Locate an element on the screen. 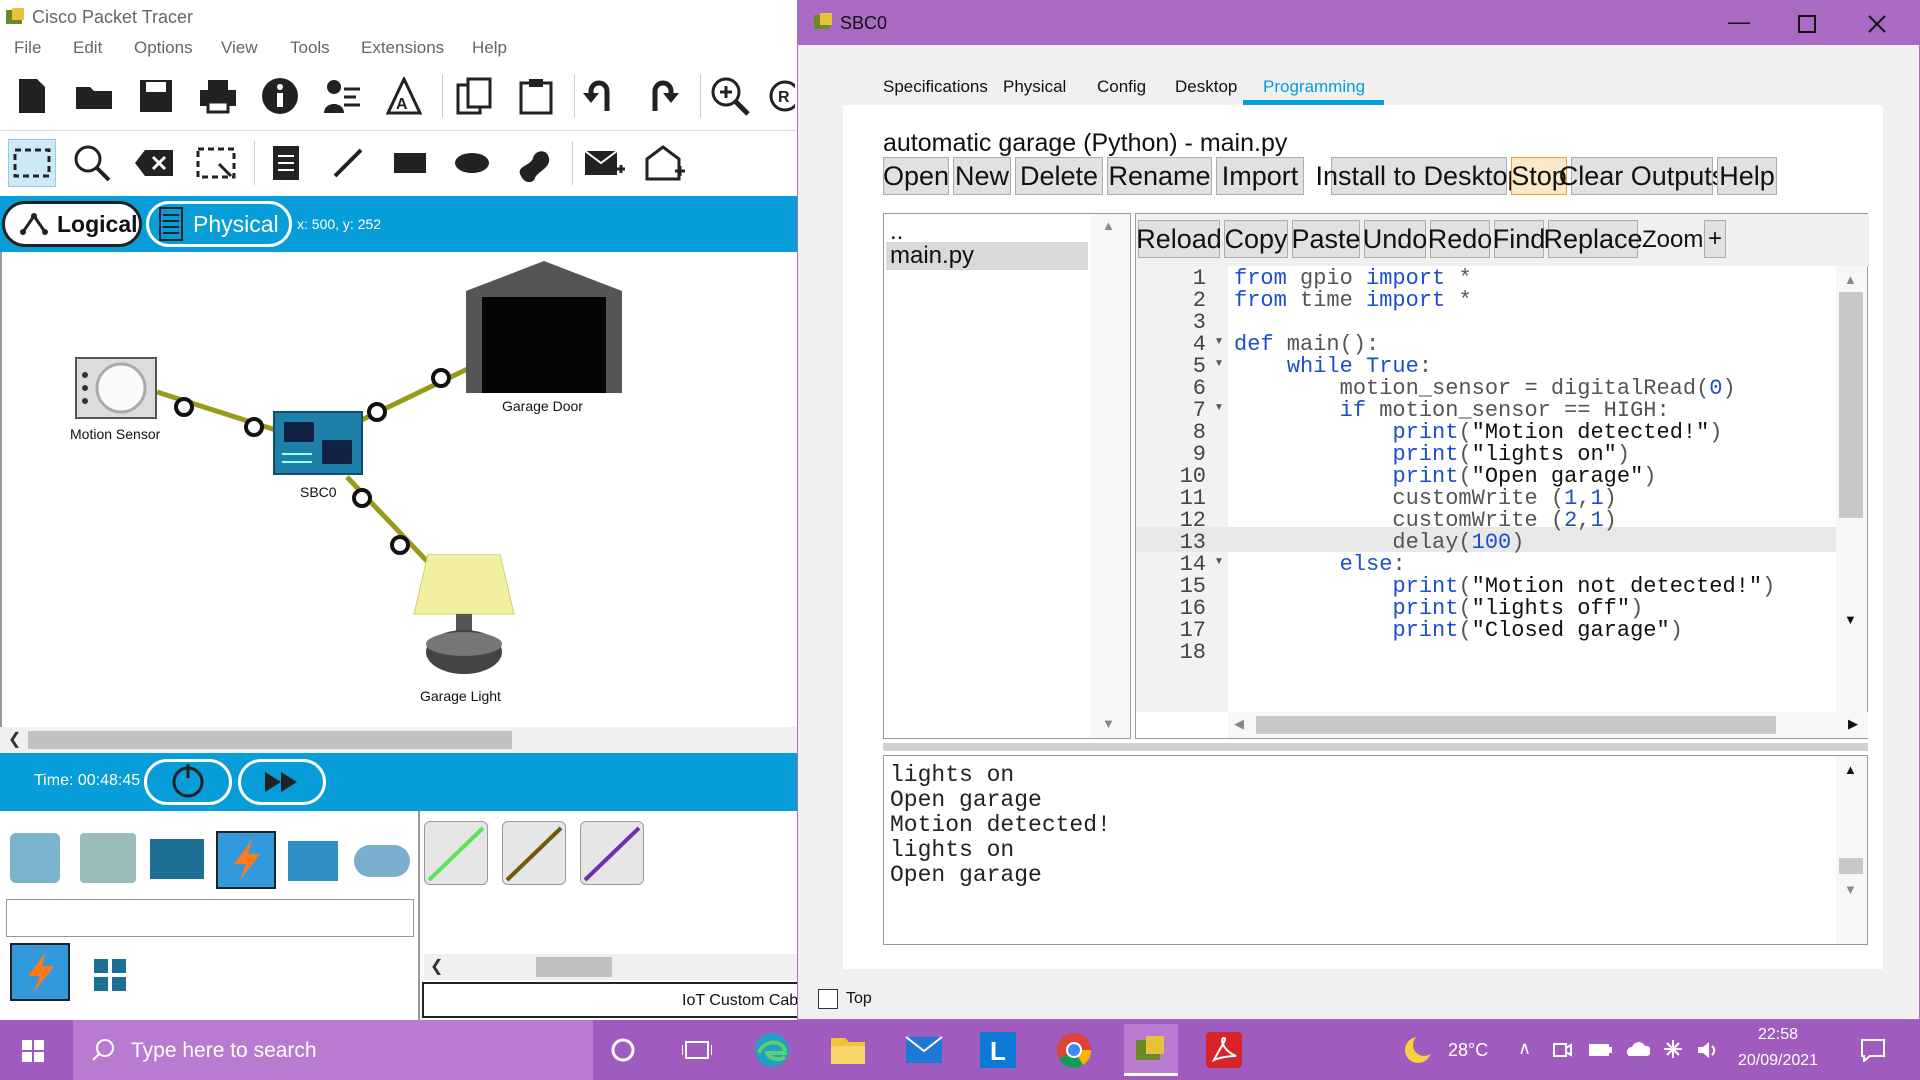  packet-tracer-taskbar-icon is located at coordinates (1151, 1050).